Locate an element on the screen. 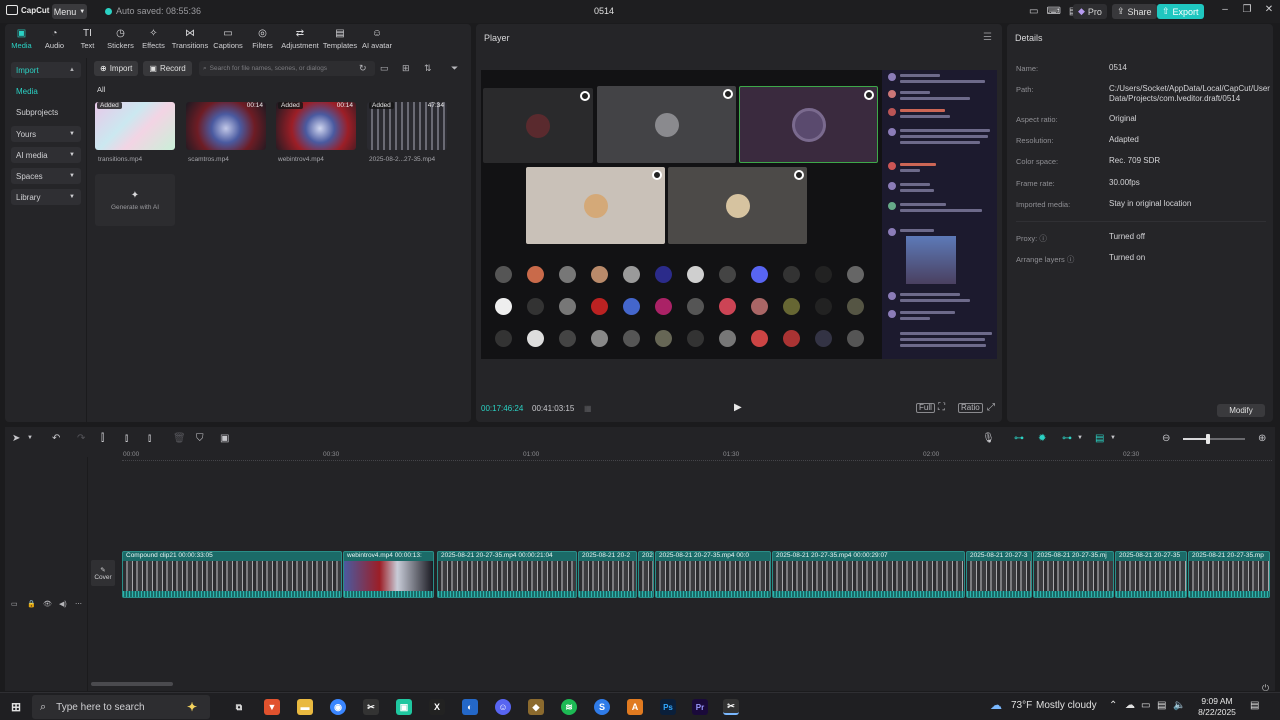 Image resolution: width=1280 pixels, height=720 pixels. timeline-clip: 2025-08-21 20-27-35.mp4 00:0 is located at coordinates (713, 574).